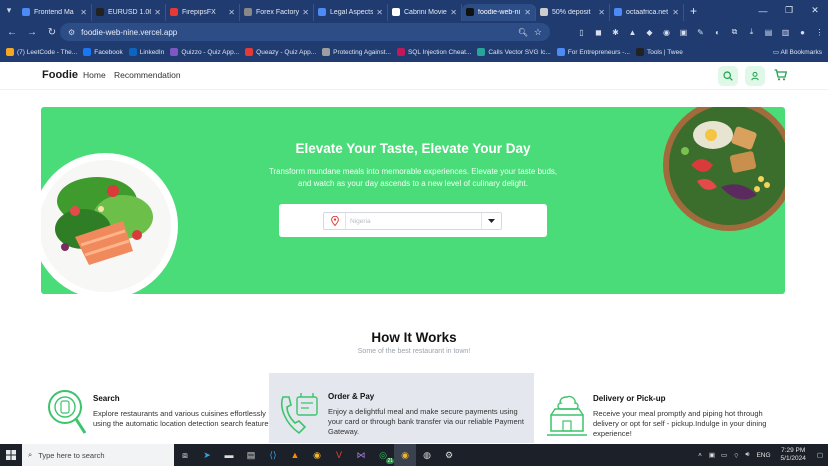 This screenshot has height=466, width=828. Describe the element at coordinates (573, 12) in the screenshot. I see `browser-tab: 50% deposit ✕` at that location.